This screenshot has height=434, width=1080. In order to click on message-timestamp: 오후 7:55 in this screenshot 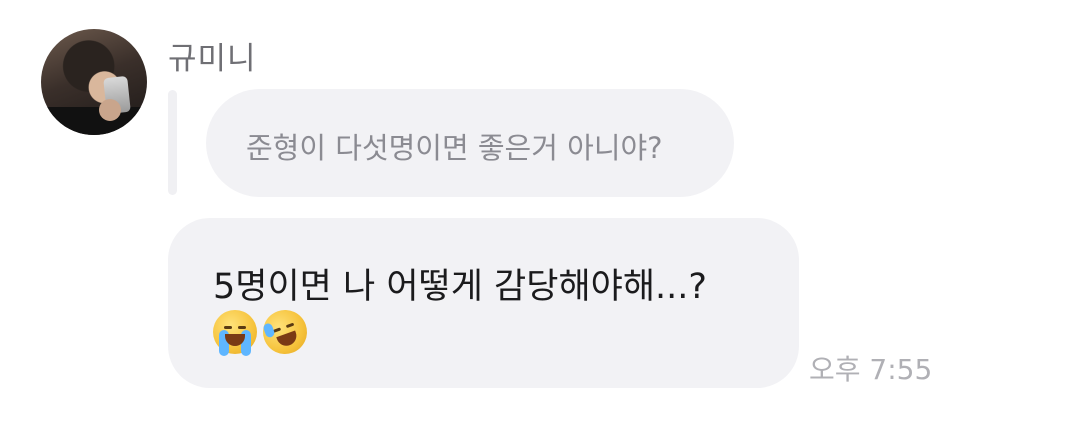, I will do `click(871, 369)`.